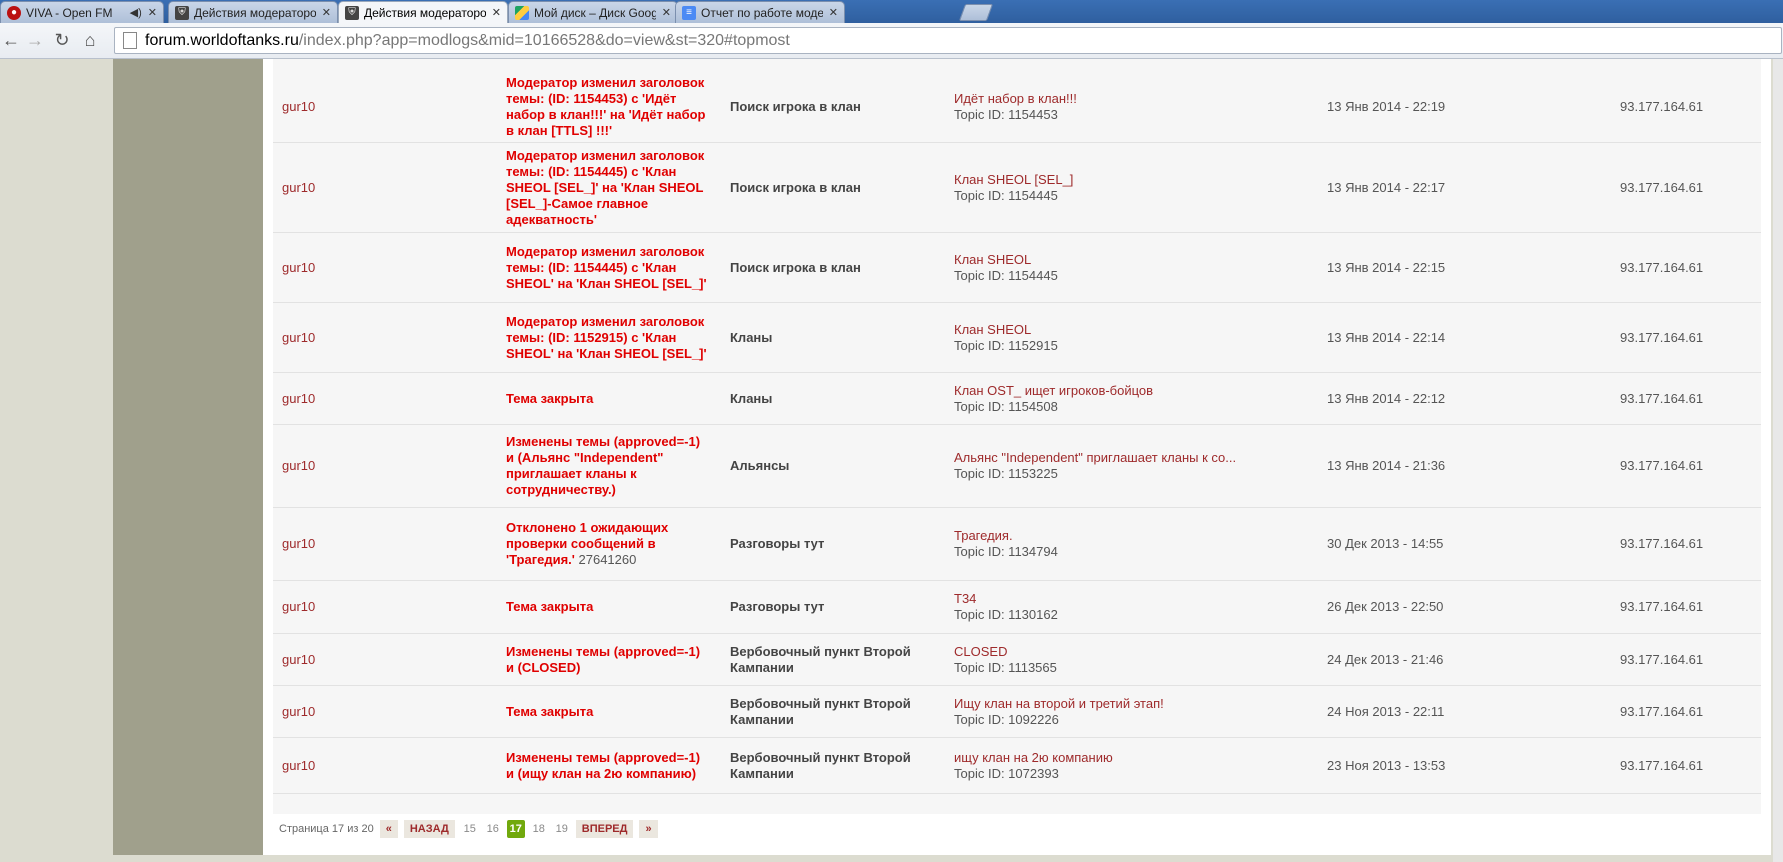 This screenshot has height=862, width=1783. What do you see at coordinates (1104, 187) in the screenshot?
I see `topic-cell: Клан SHEOL [SEL_] Topic ID: 1154445` at bounding box center [1104, 187].